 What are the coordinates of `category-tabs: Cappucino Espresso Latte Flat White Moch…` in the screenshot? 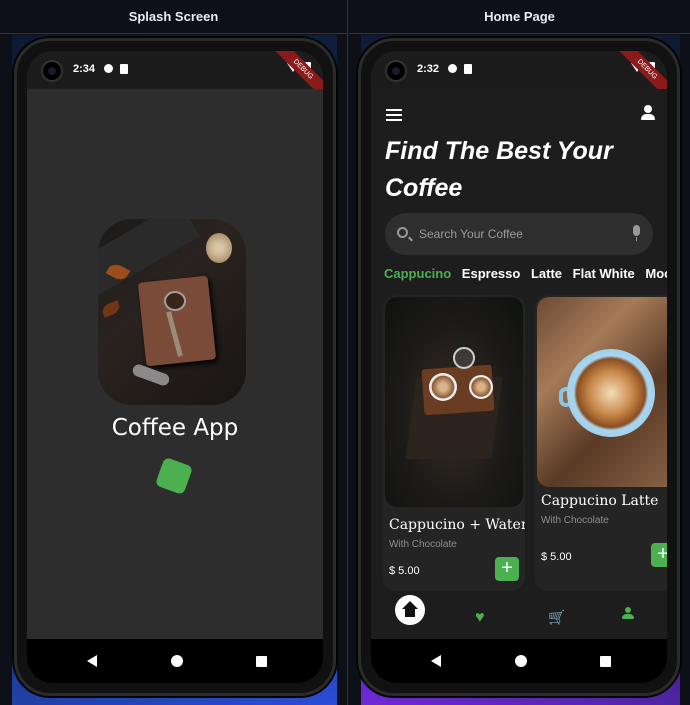 It's located at (525, 273).